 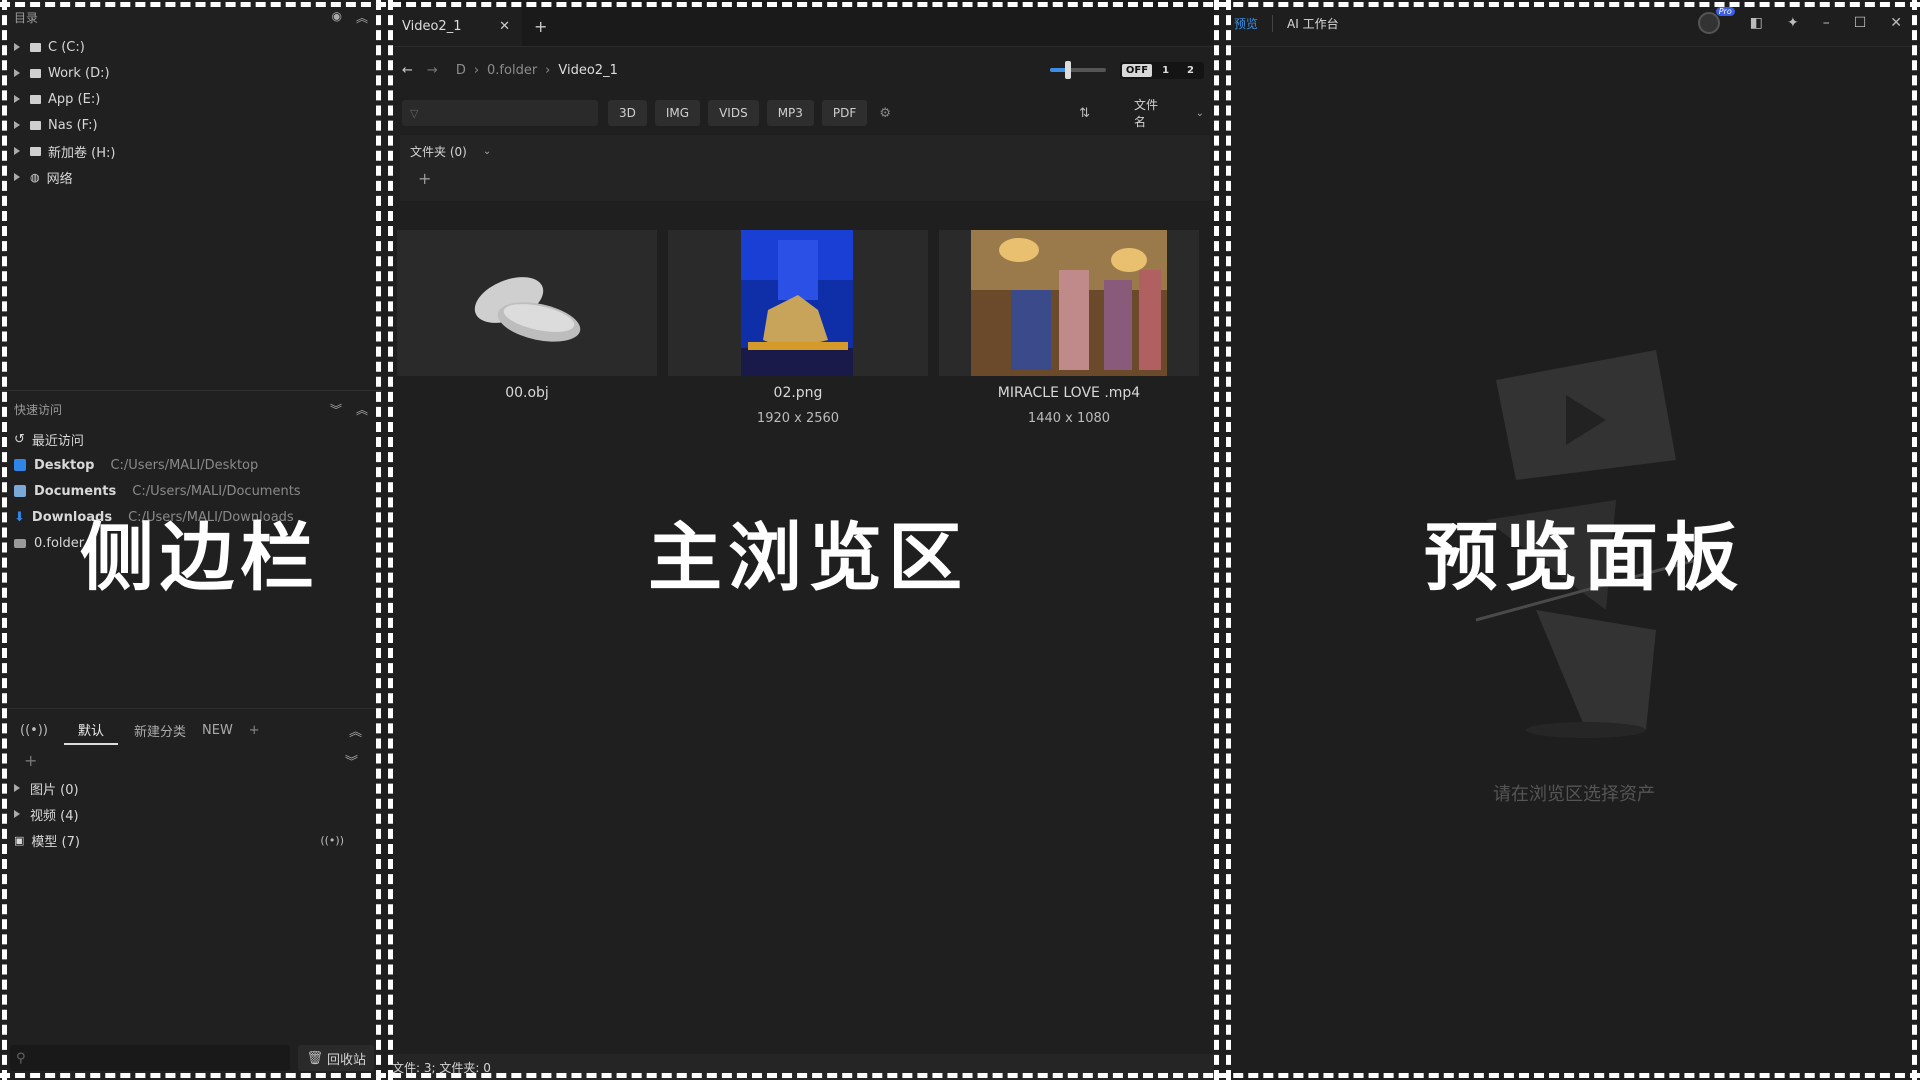 I want to click on slider-handle, so click(x=1067, y=70).